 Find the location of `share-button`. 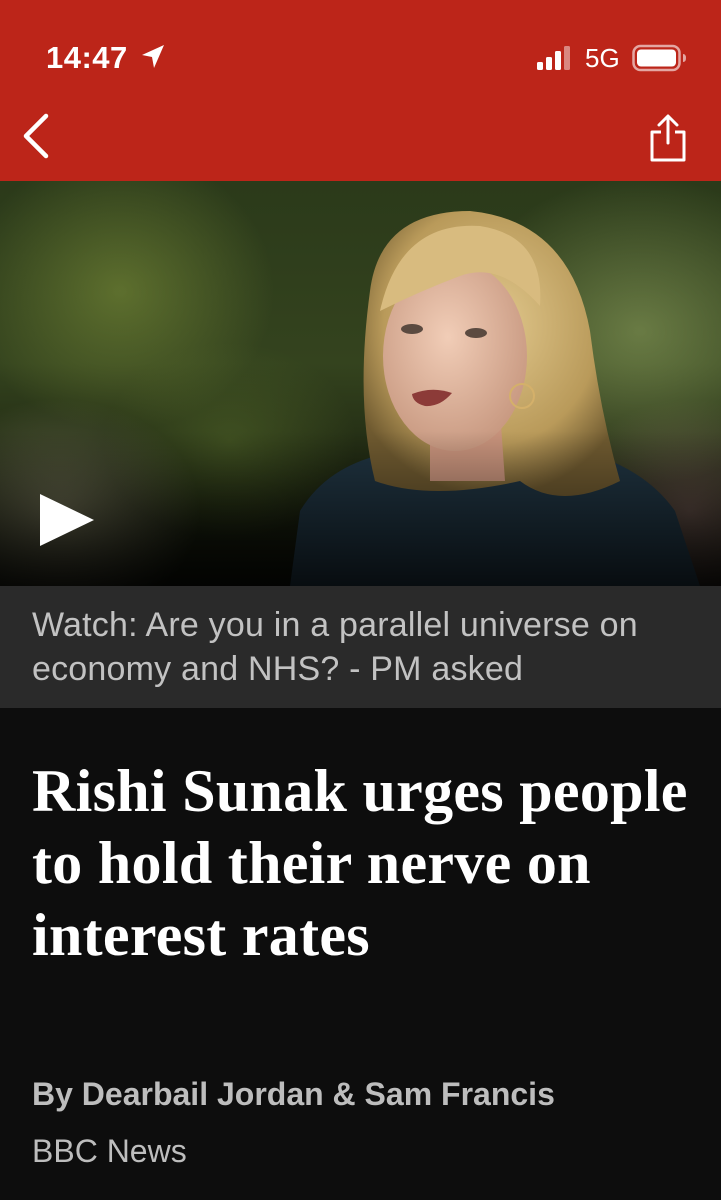

share-button is located at coordinates (668, 138).